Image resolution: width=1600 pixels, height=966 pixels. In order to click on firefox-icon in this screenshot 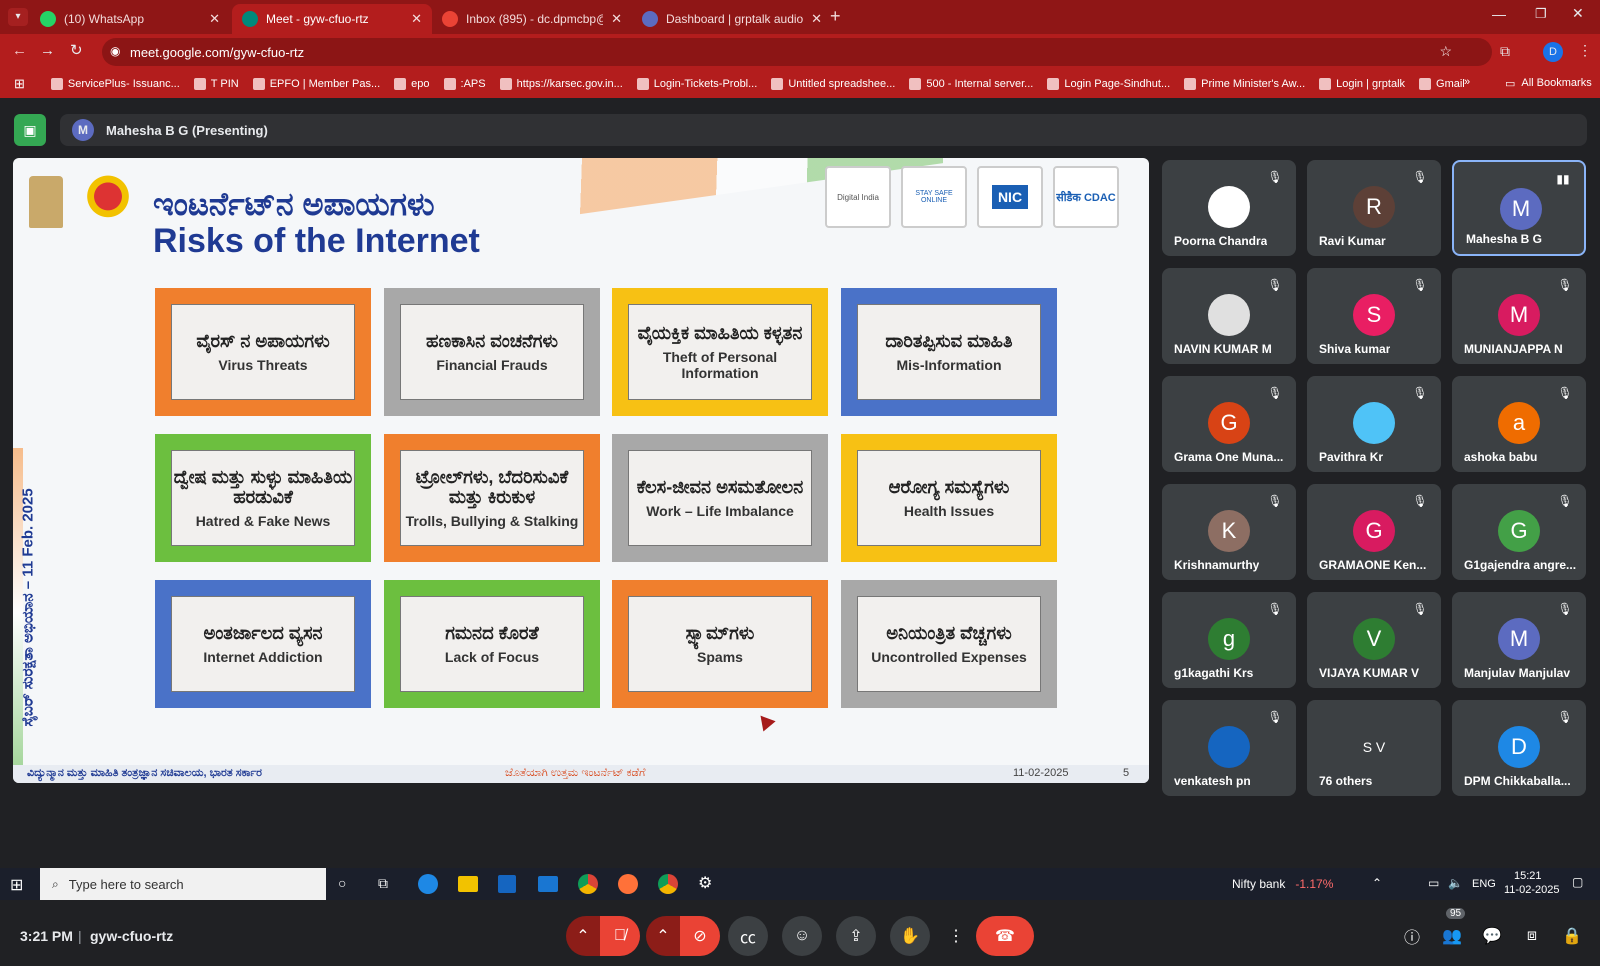, I will do `click(628, 884)`.